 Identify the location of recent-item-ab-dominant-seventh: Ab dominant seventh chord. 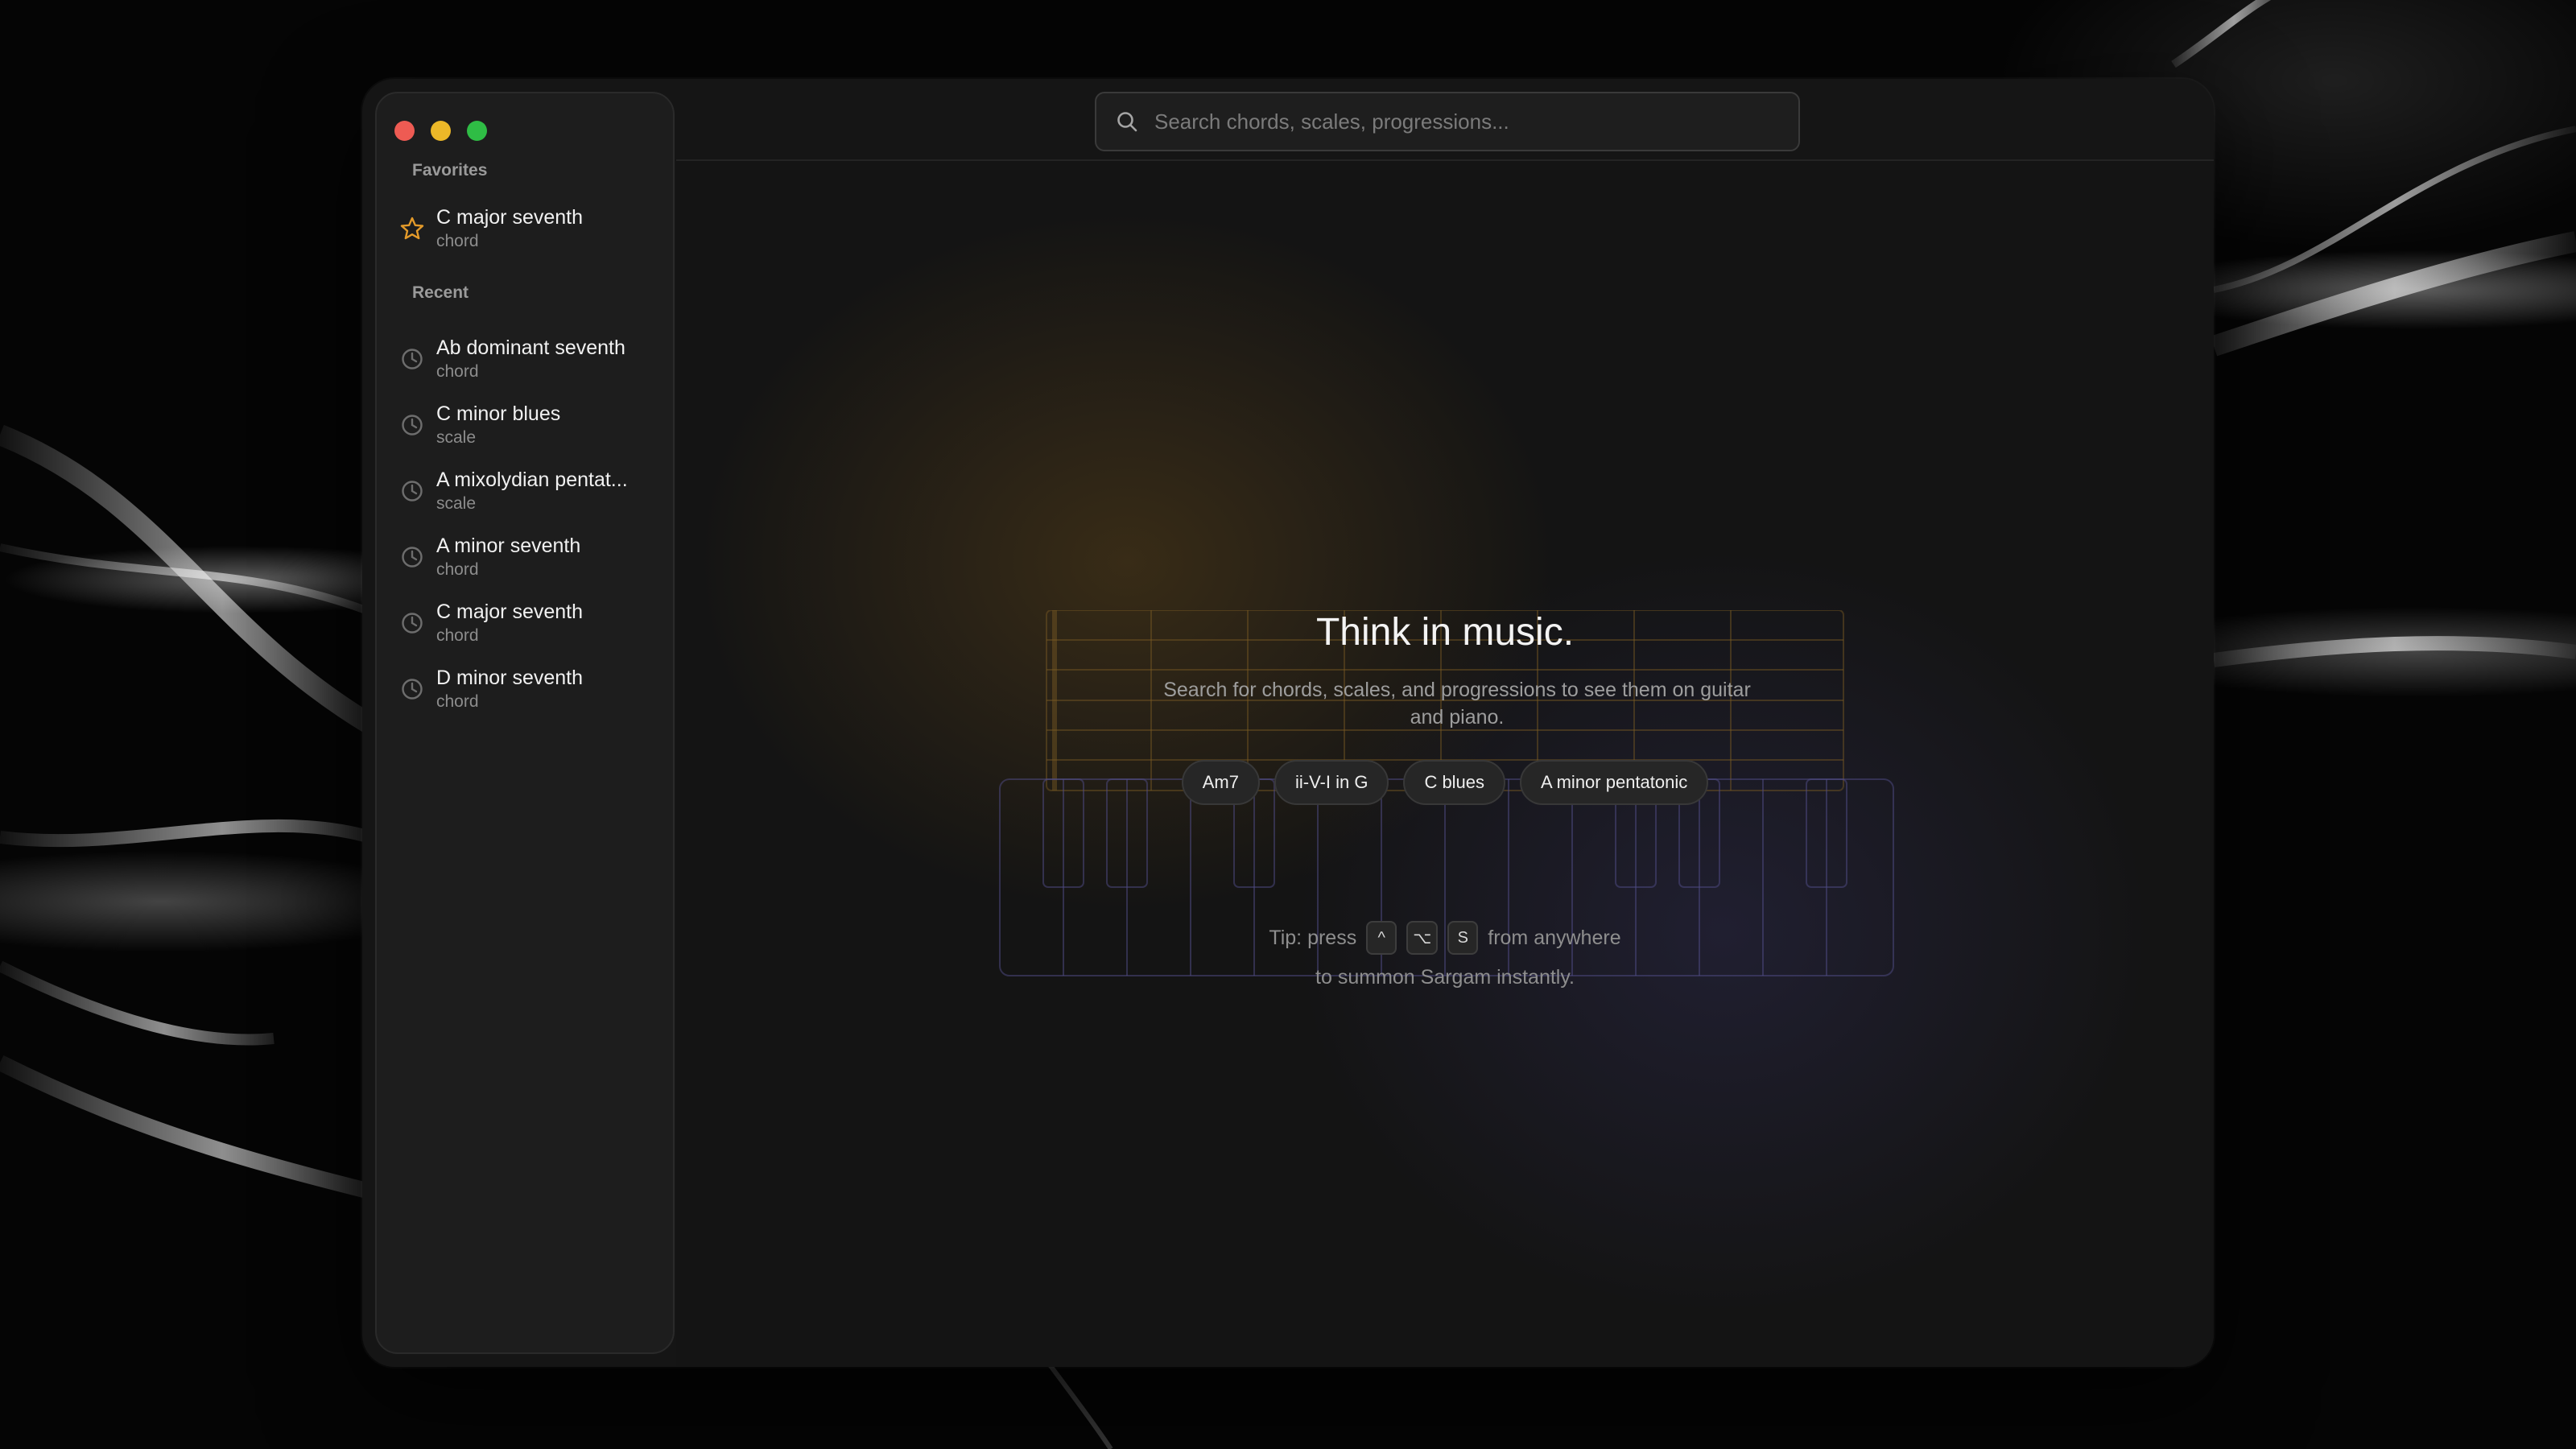
(529, 359).